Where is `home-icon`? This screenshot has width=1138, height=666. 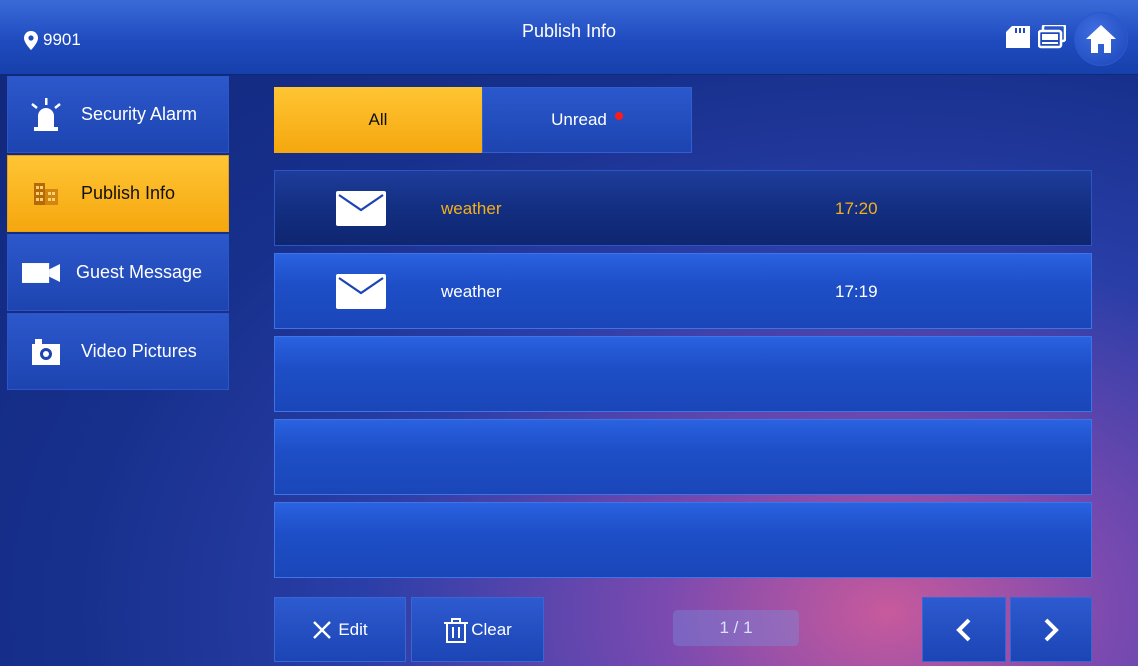 home-icon is located at coordinates (1101, 39).